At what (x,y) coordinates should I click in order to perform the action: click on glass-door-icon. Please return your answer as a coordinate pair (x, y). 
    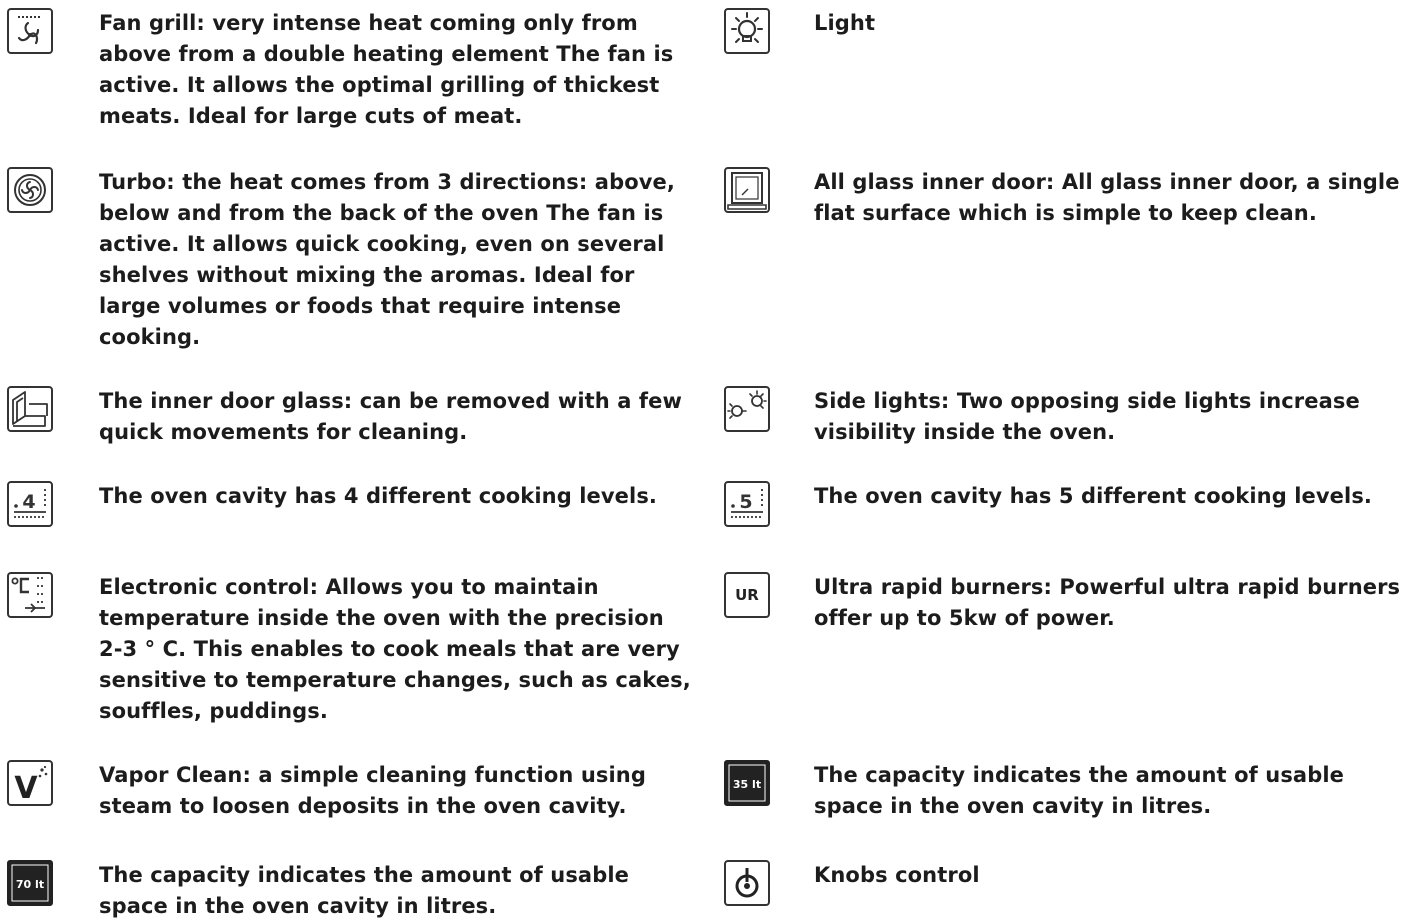
    Looking at the image, I should click on (747, 190).